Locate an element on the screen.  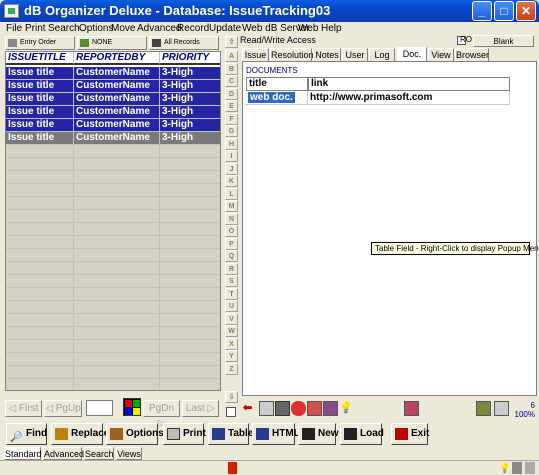
record-number-field is located at coordinates (99, 408).